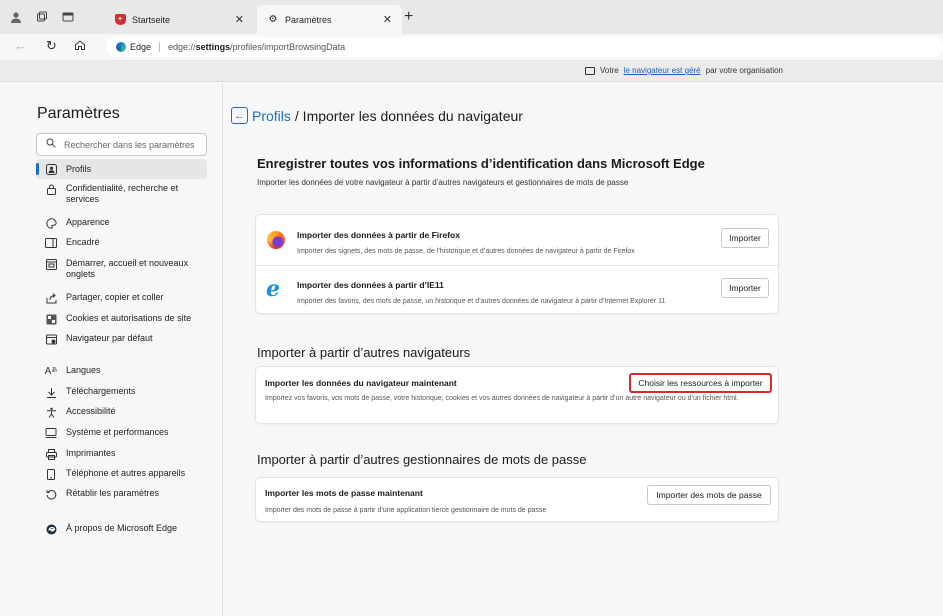 The image size is (943, 616). I want to click on profile-icon, so click(51, 169).